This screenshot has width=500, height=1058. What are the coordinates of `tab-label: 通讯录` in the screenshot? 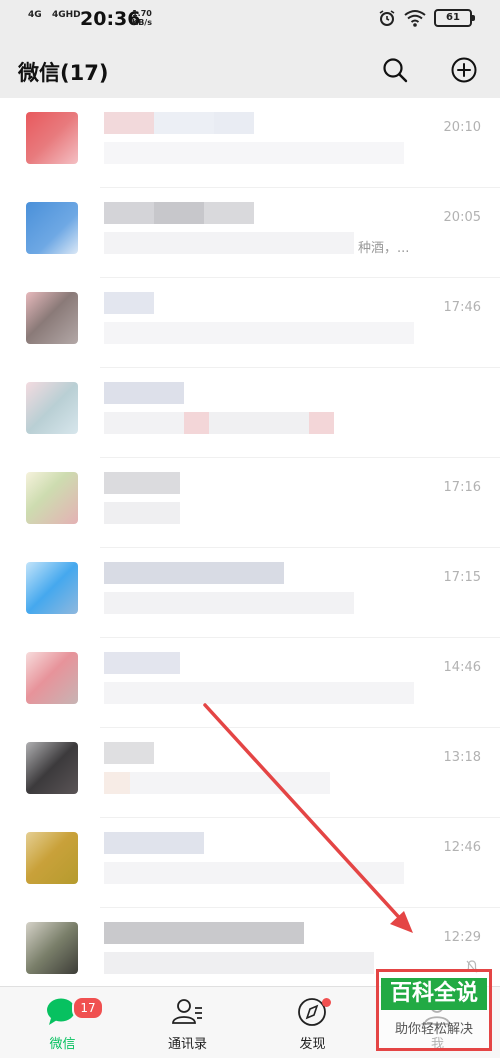 It's located at (187, 1044).